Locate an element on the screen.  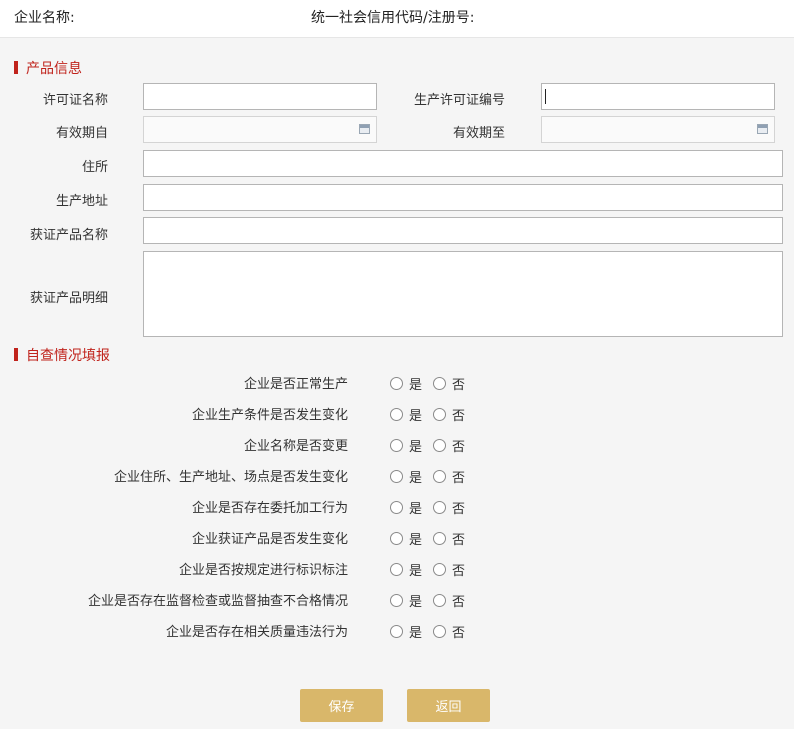
question-label: 企业住所、生产地址、场点是否发生变化 is located at coordinates (230, 477).